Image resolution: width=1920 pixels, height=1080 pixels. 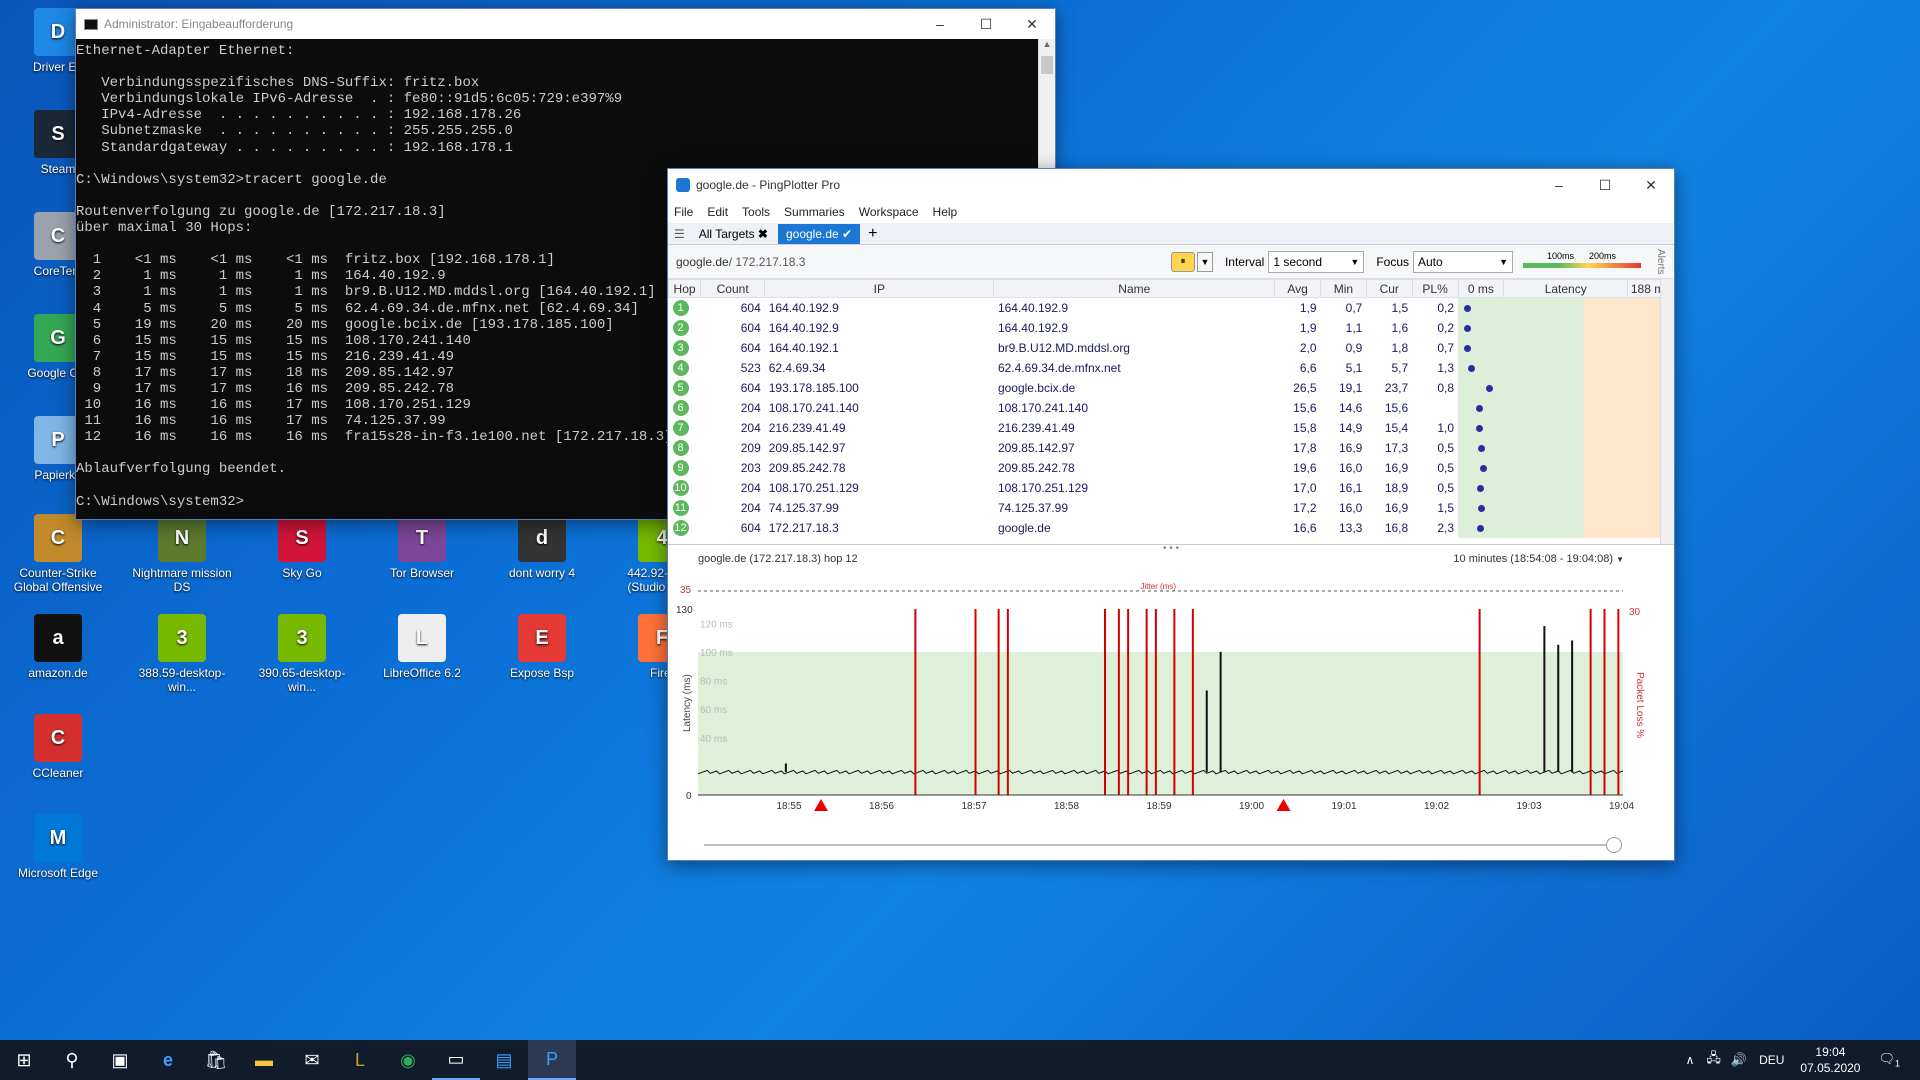 I want to click on cell: 19,6, so click(x=1305, y=467).